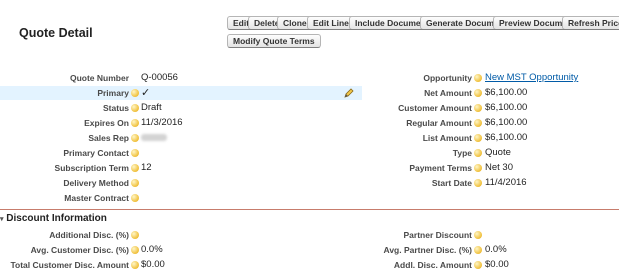  I want to click on opportunity-link: New MST Opportunity, so click(531, 78).